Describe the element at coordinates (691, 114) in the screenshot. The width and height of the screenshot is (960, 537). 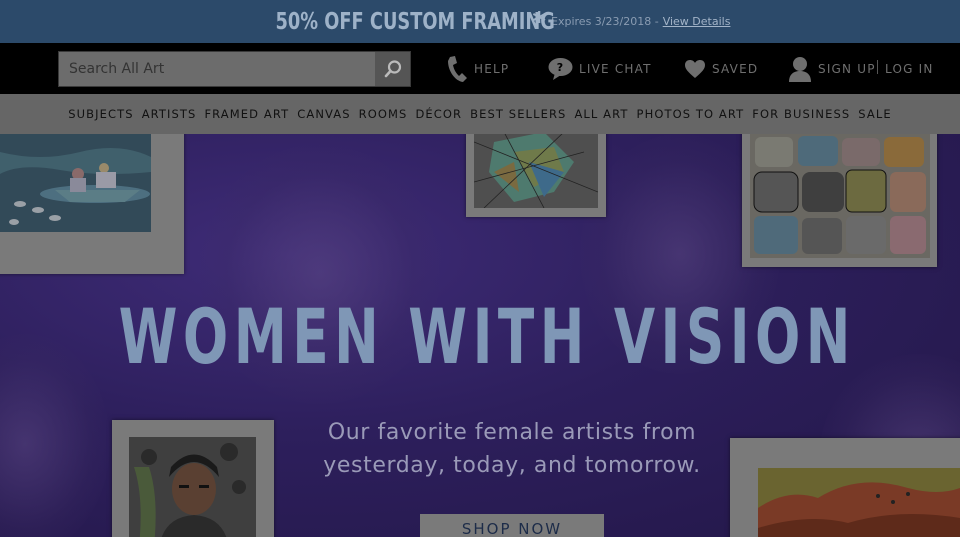
I see `nav-item-photos-to-art: PHOTOS TO ART` at that location.